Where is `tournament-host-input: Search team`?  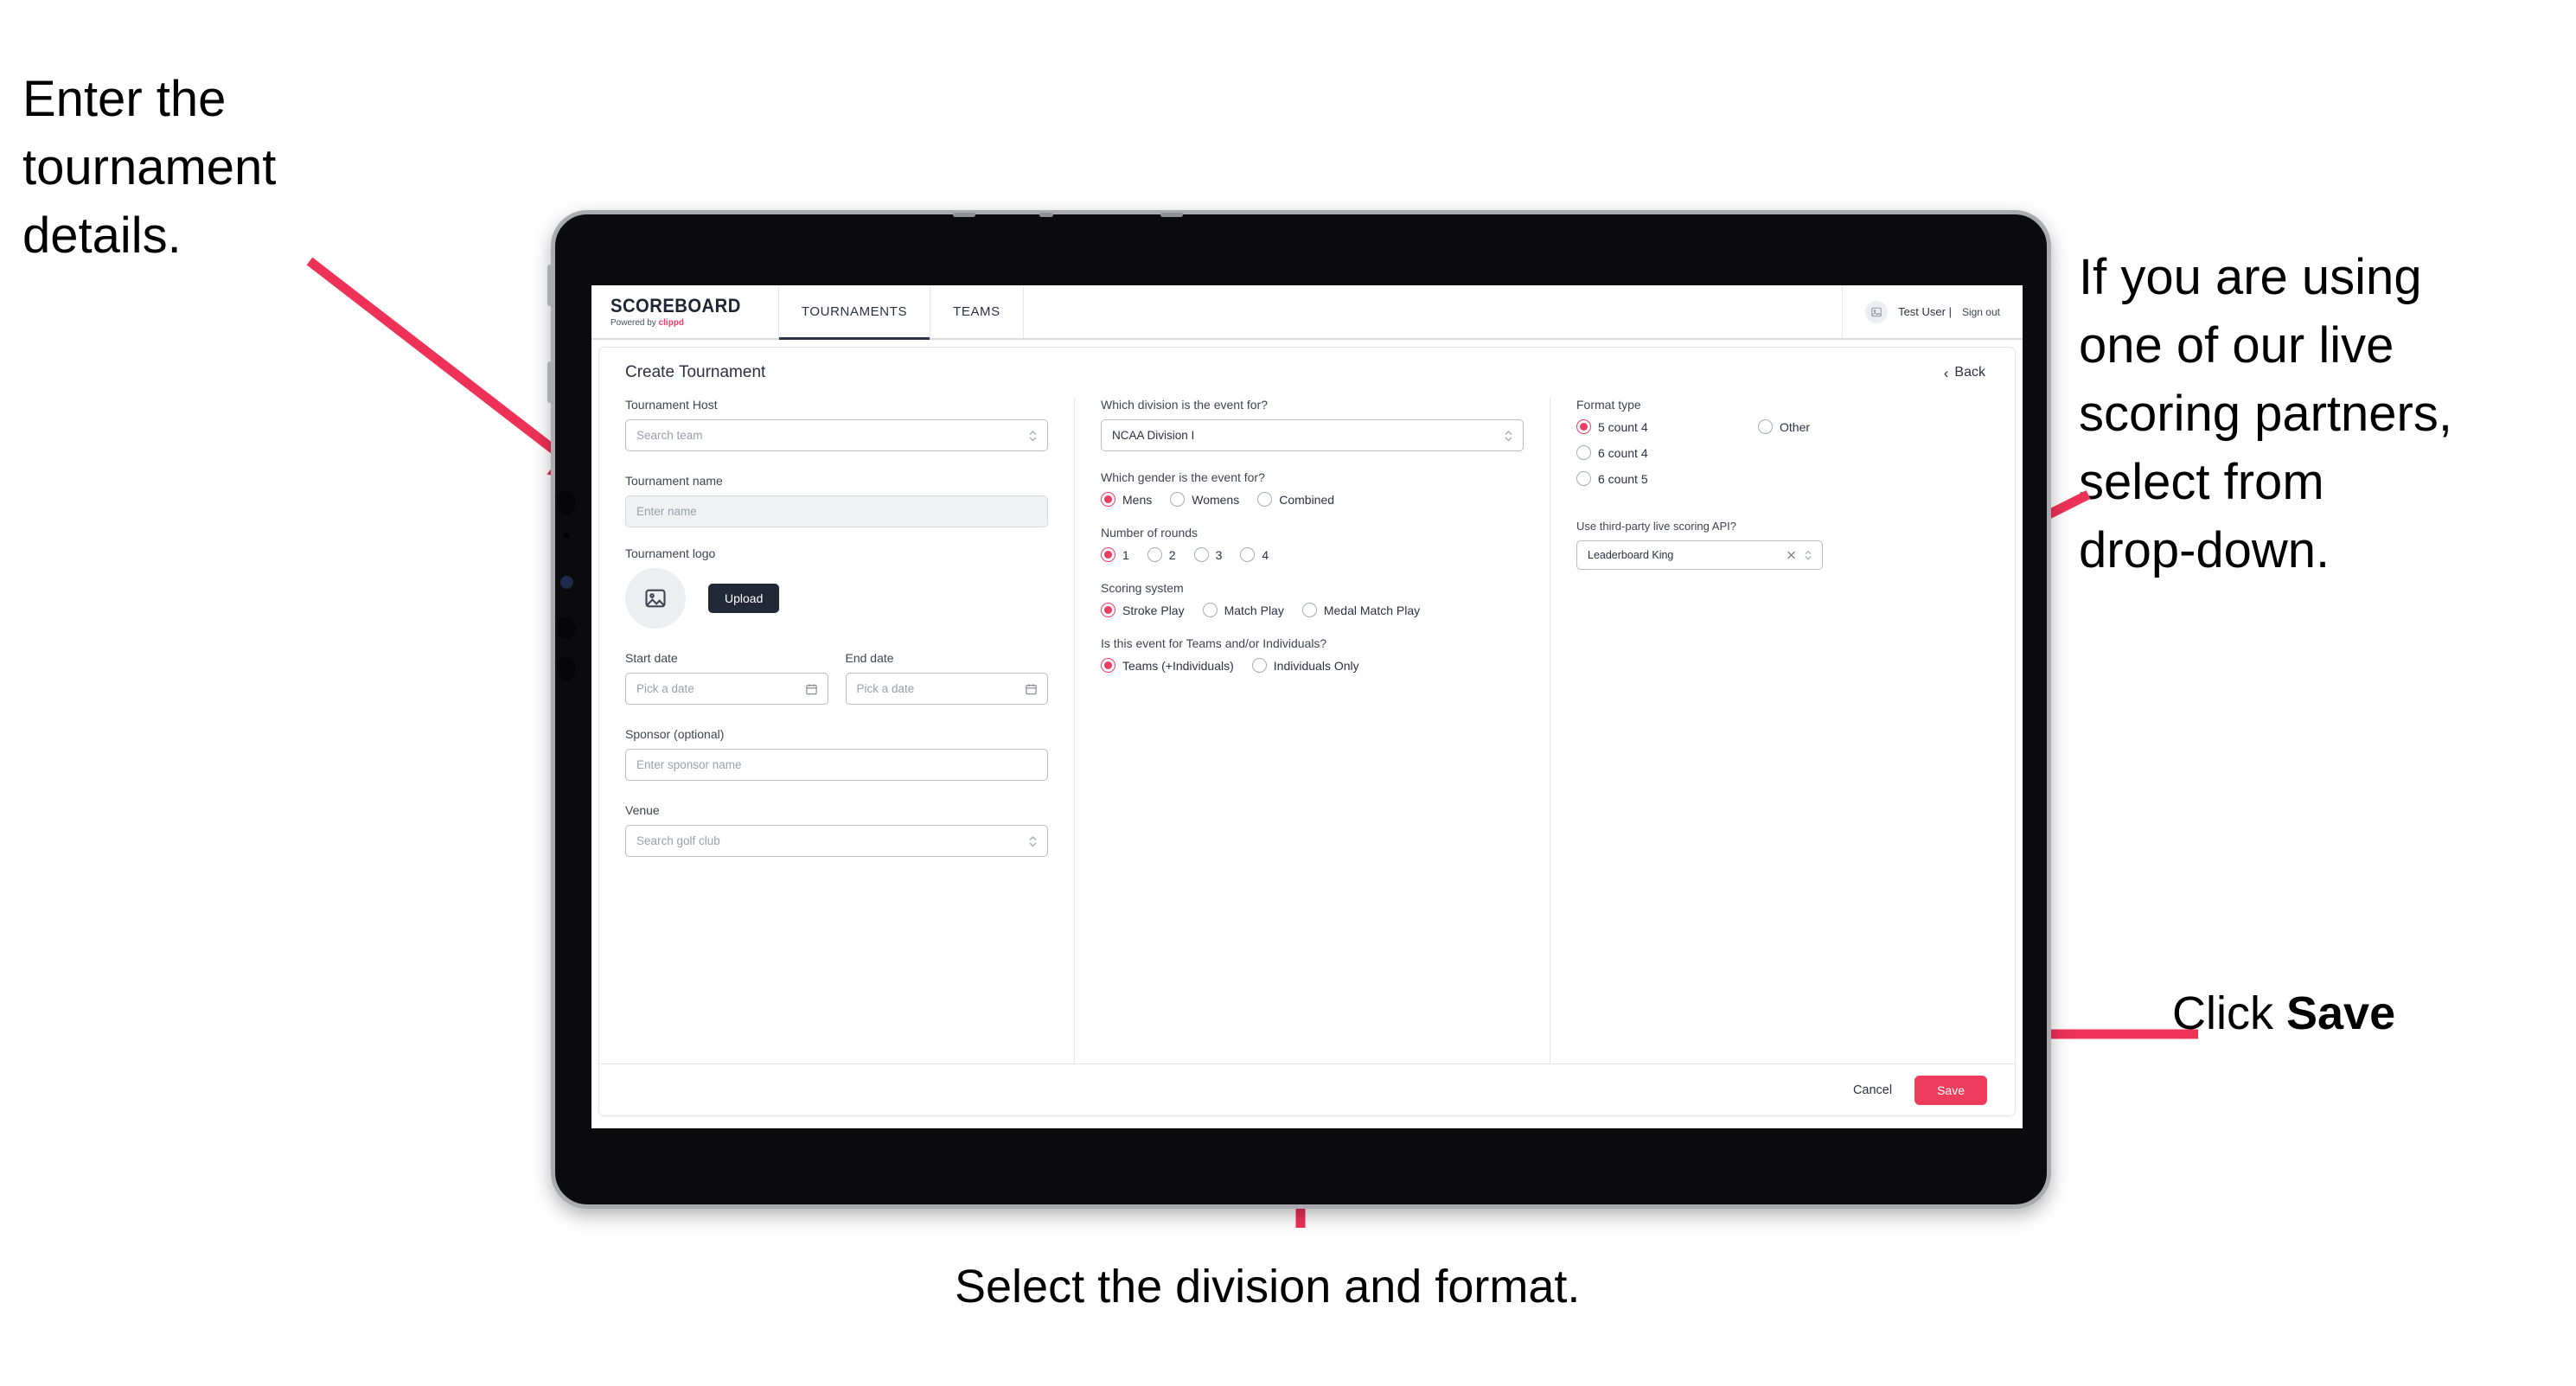
tournament-host-input: Search team is located at coordinates (837, 435).